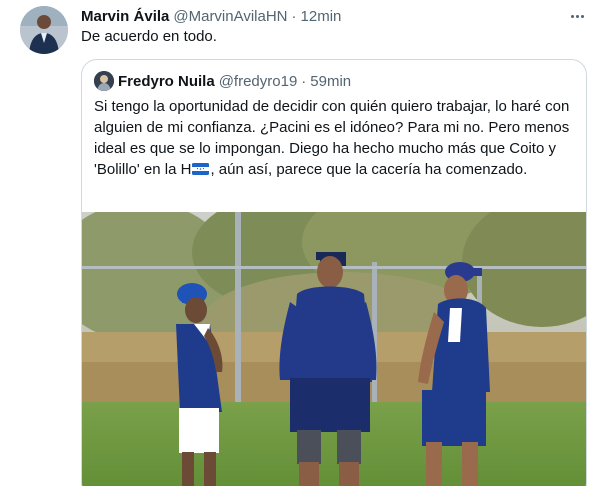 This screenshot has width=589, height=486. I want to click on quoted-tweet-header: Fredyro Nuila @fredyro19 · 59min, so click(222, 81).